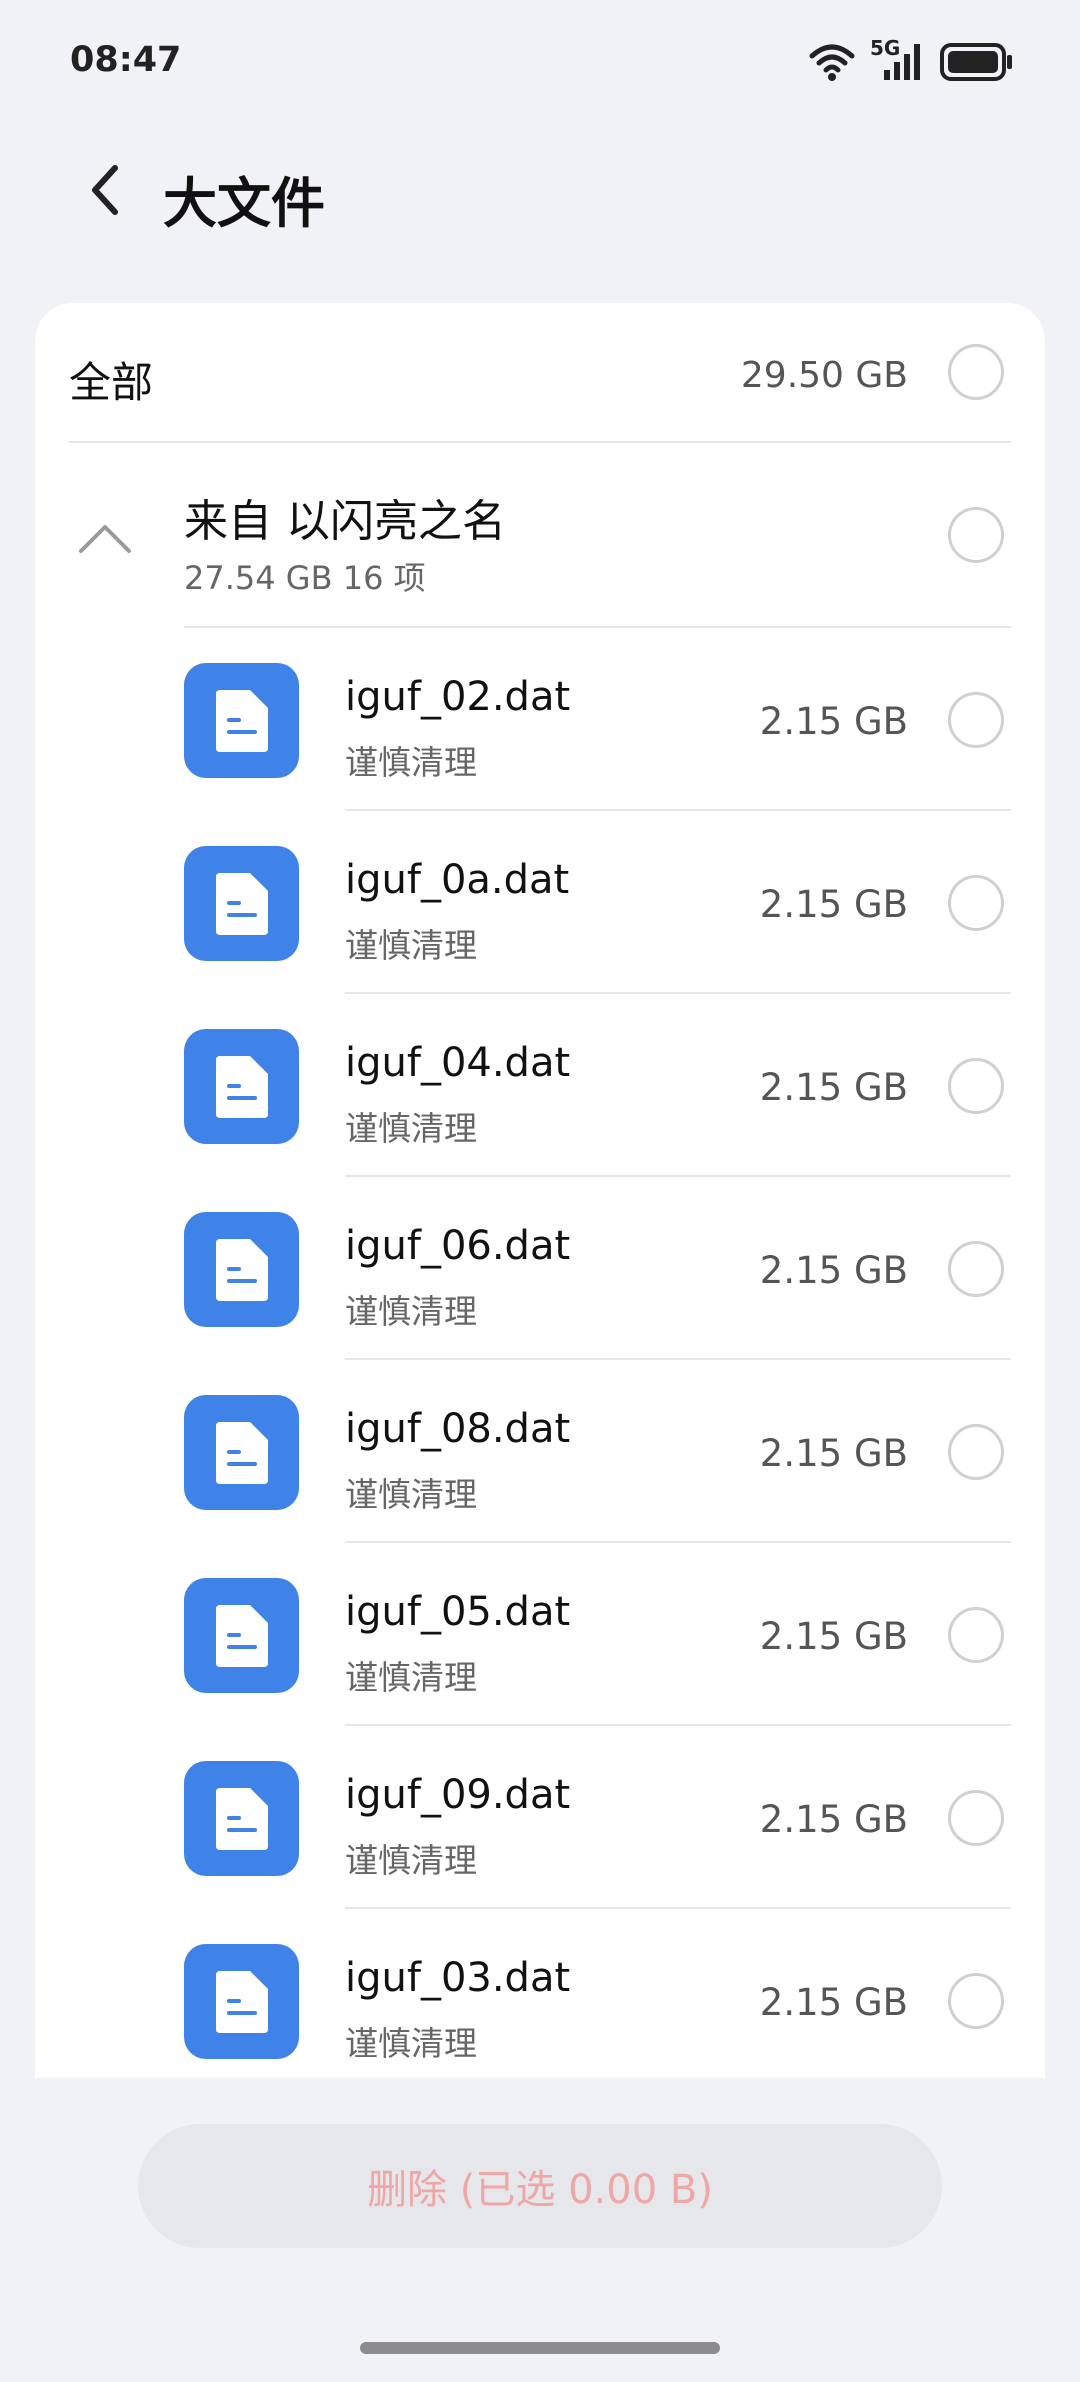 The height and width of the screenshot is (2382, 1080). I want to click on select-all-label: 全部, so click(111, 382).